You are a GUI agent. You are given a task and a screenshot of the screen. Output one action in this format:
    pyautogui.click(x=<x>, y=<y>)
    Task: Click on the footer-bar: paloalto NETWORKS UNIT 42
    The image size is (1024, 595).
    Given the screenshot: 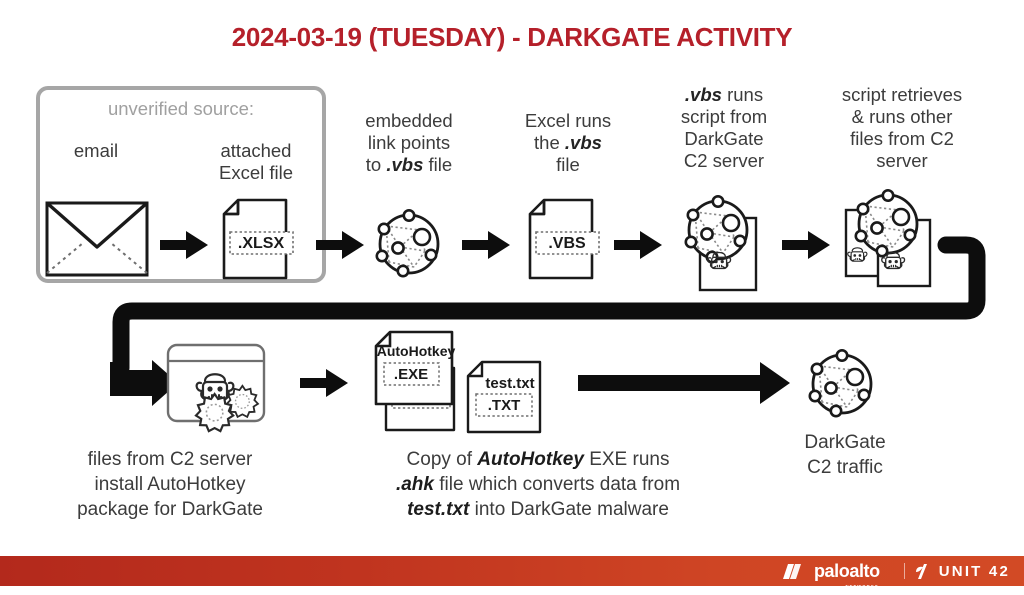 What is the action you would take?
    pyautogui.click(x=512, y=572)
    